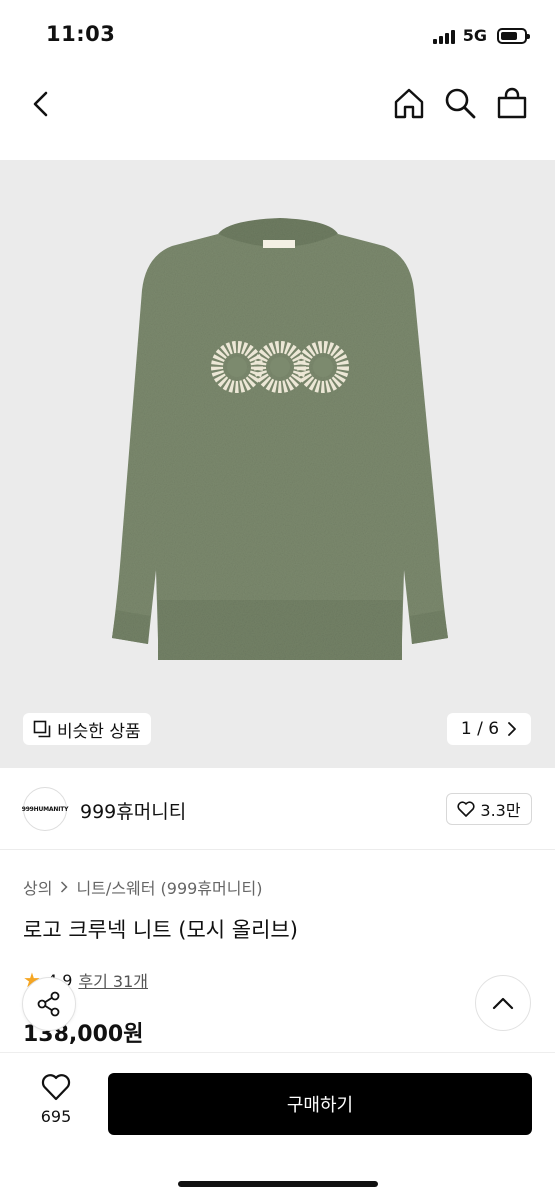  I want to click on brand-name: 999휴머니티, so click(133, 810).